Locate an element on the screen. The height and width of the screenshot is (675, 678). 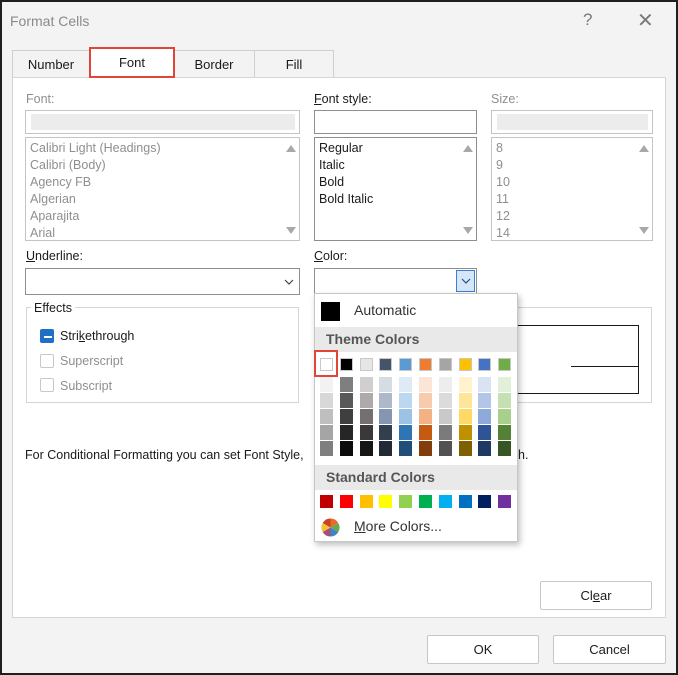
list-item: 9 is located at coordinates (572, 165).